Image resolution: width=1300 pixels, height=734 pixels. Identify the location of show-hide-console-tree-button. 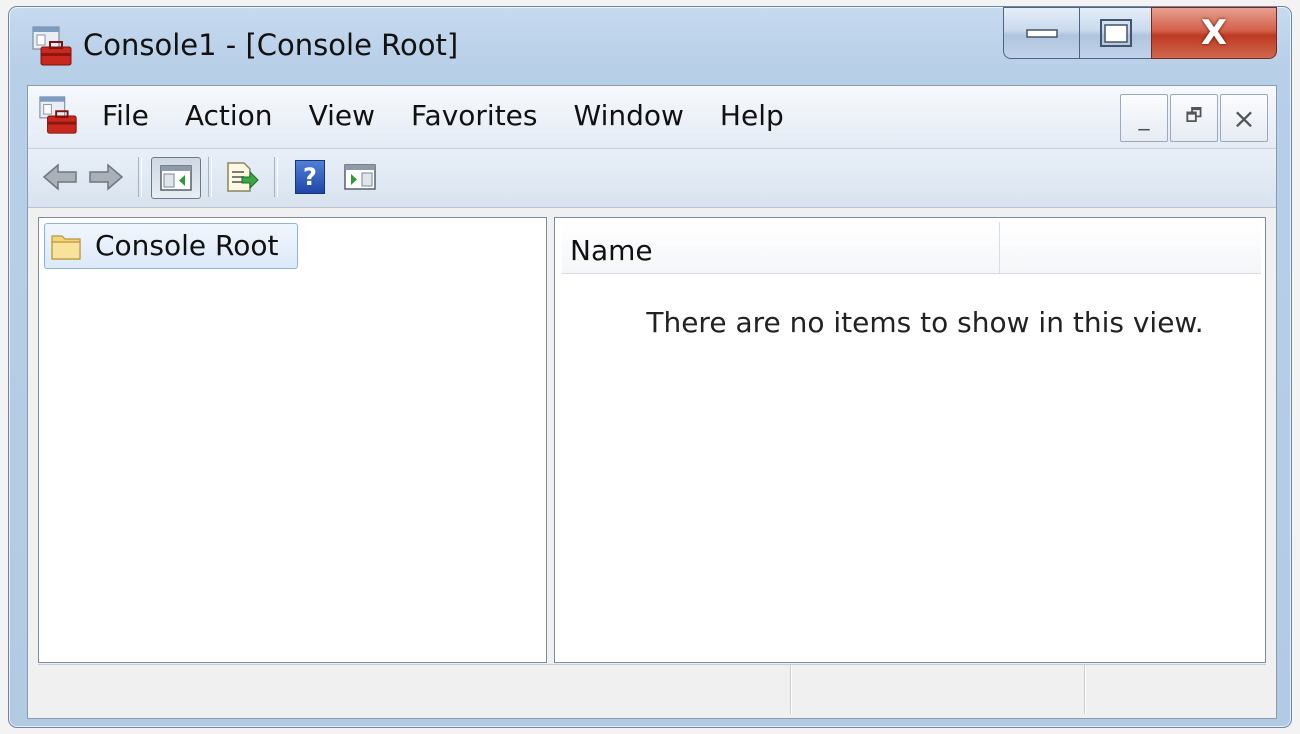
(176, 178).